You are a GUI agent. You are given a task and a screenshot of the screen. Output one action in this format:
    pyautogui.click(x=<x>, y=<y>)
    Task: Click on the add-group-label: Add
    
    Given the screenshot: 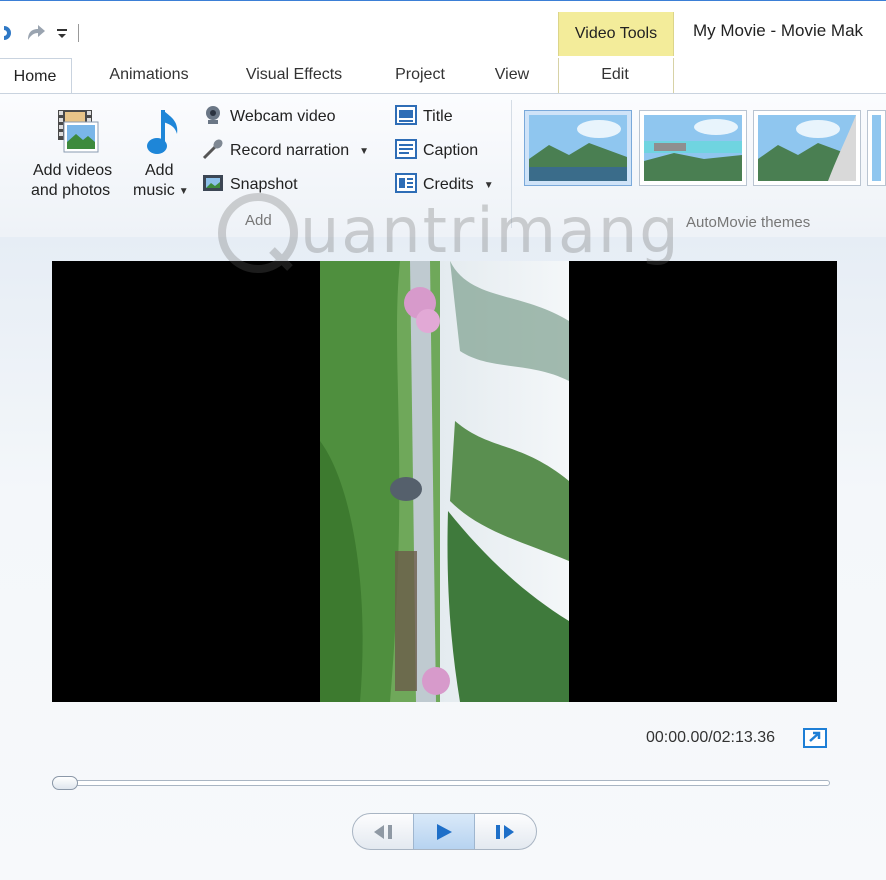 What is the action you would take?
    pyautogui.click(x=258, y=220)
    